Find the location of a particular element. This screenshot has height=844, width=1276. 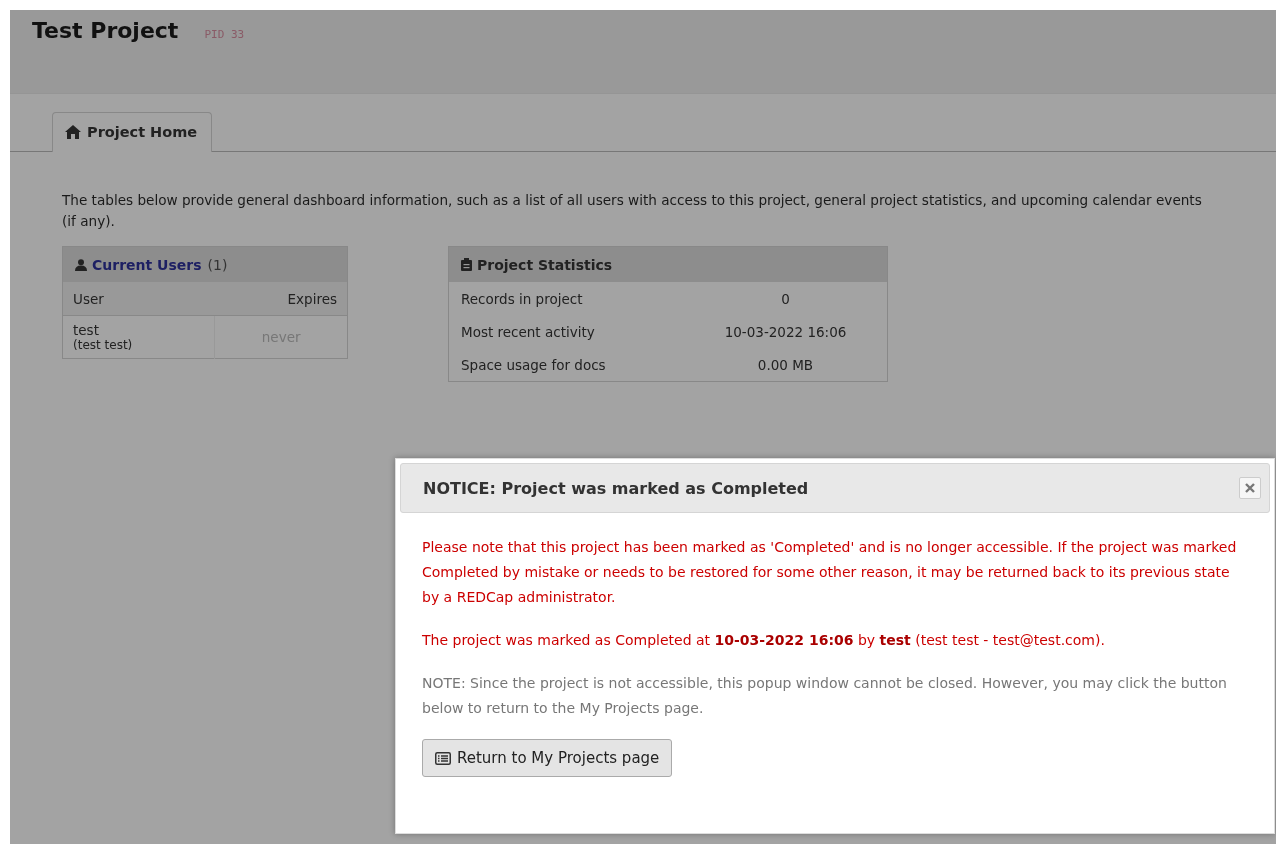

statistics-title: Project Statistics is located at coordinates (545, 264).